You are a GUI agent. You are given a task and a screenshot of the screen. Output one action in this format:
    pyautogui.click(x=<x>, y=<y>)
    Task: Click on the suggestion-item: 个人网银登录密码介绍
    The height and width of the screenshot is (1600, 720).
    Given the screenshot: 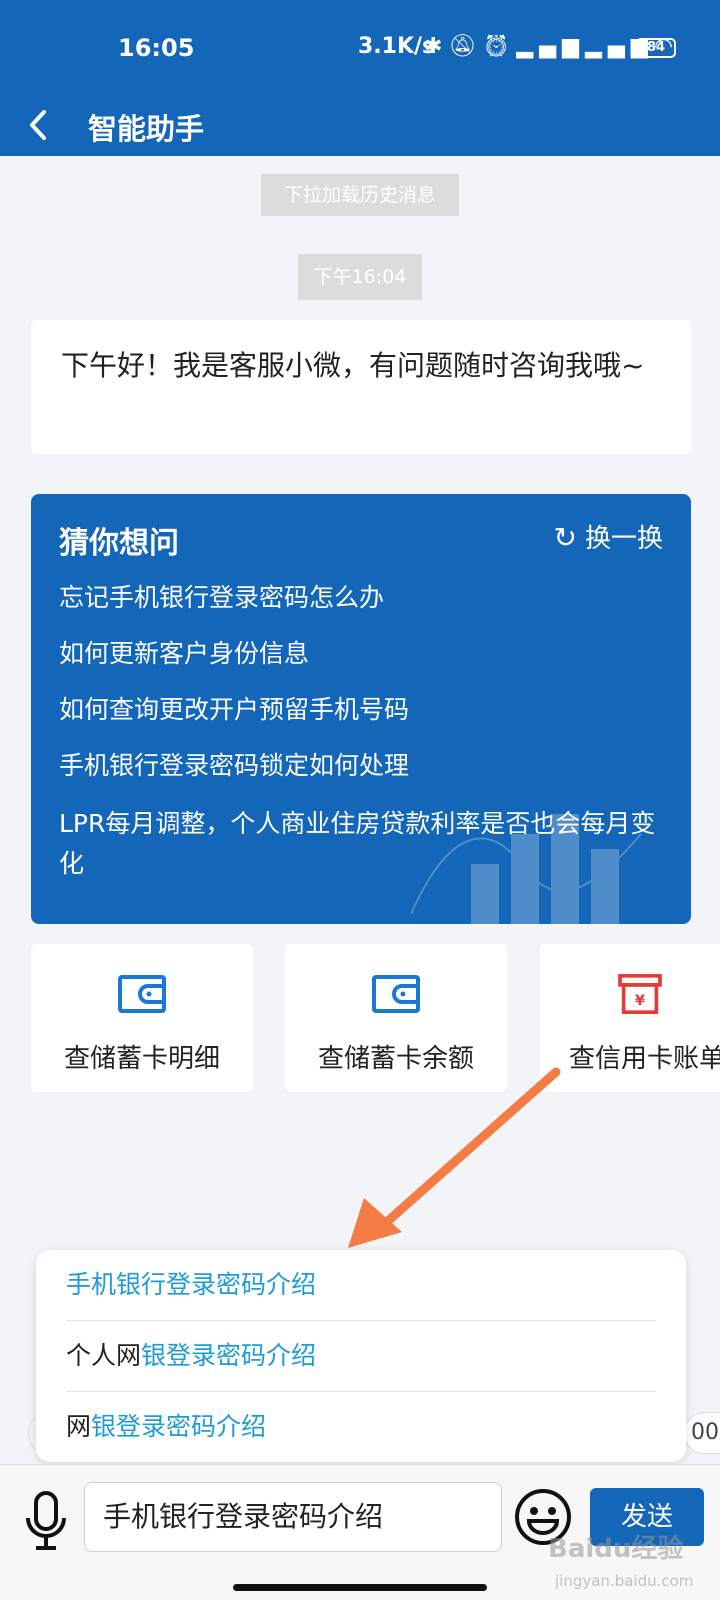 What is the action you would take?
    pyautogui.click(x=361, y=1356)
    